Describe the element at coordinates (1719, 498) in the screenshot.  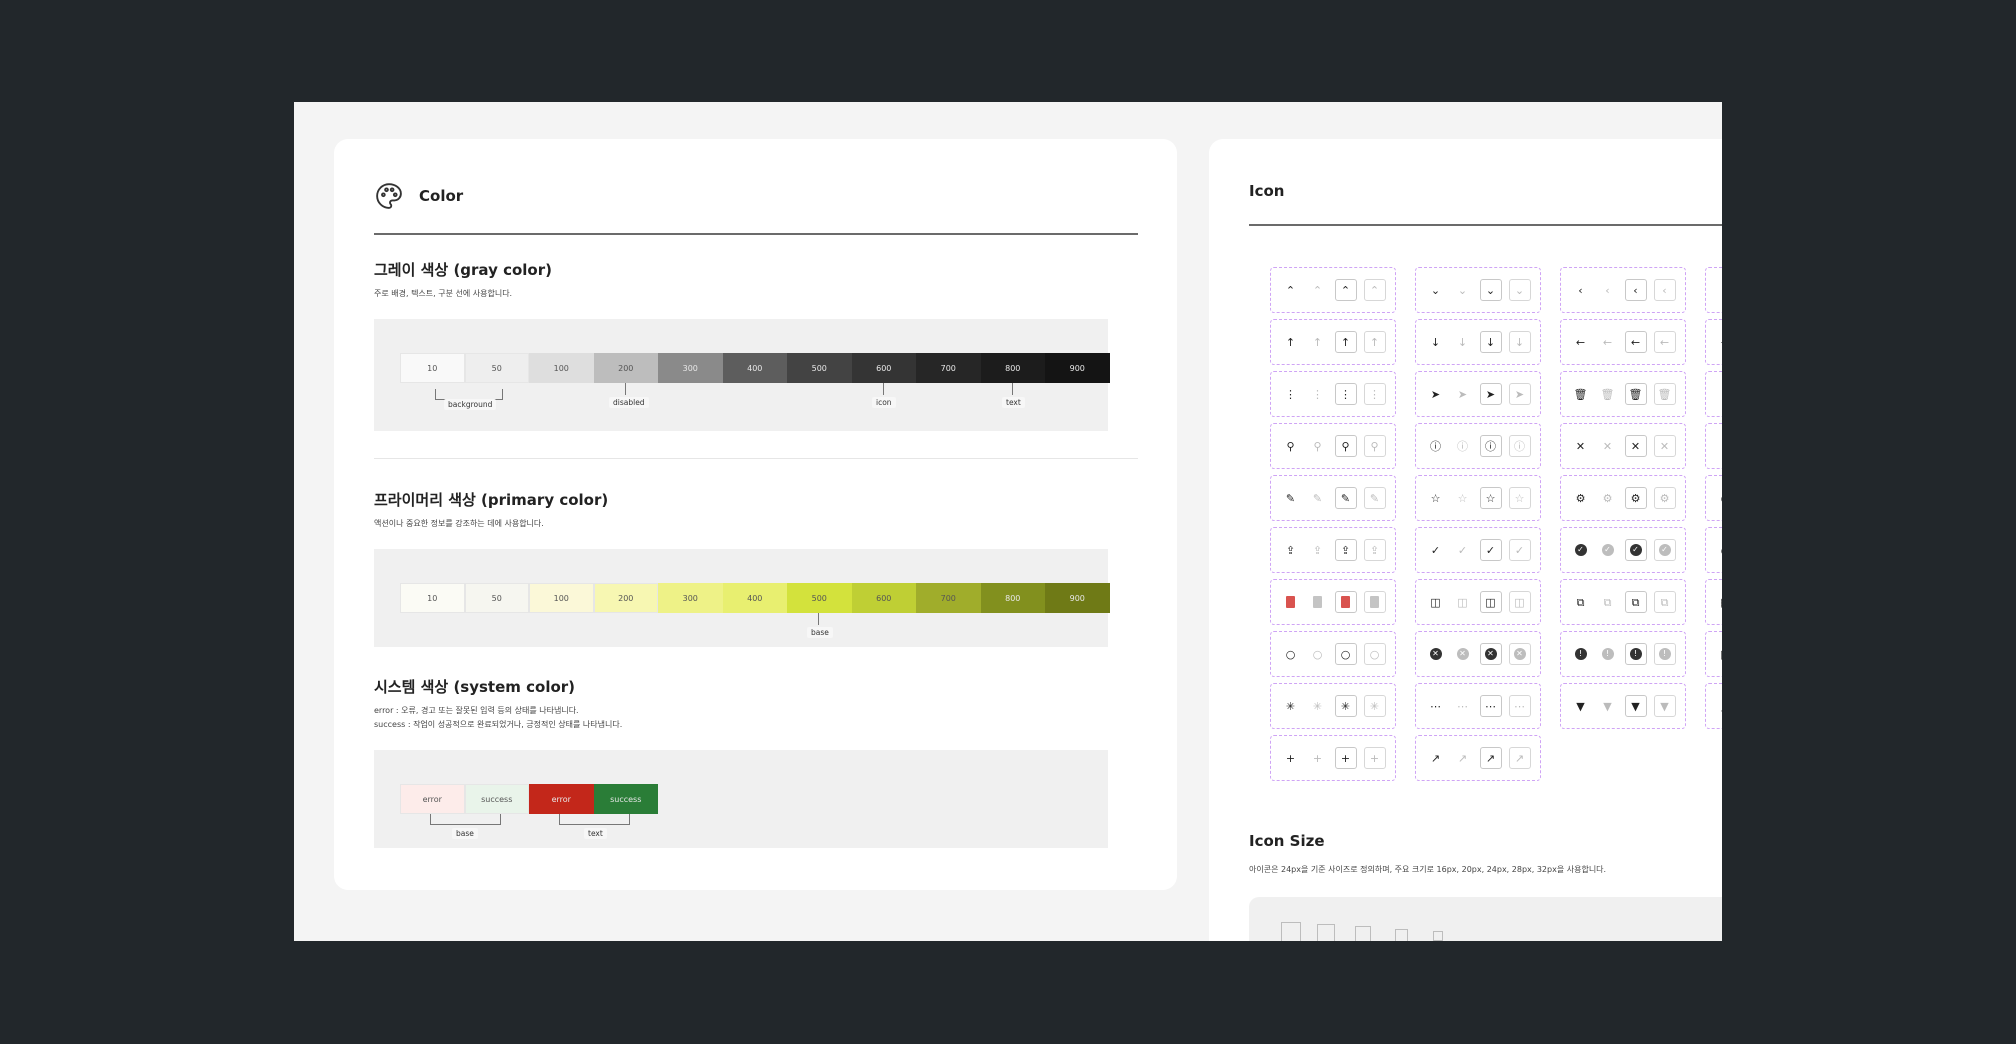
I see `user-icon: ◉` at that location.